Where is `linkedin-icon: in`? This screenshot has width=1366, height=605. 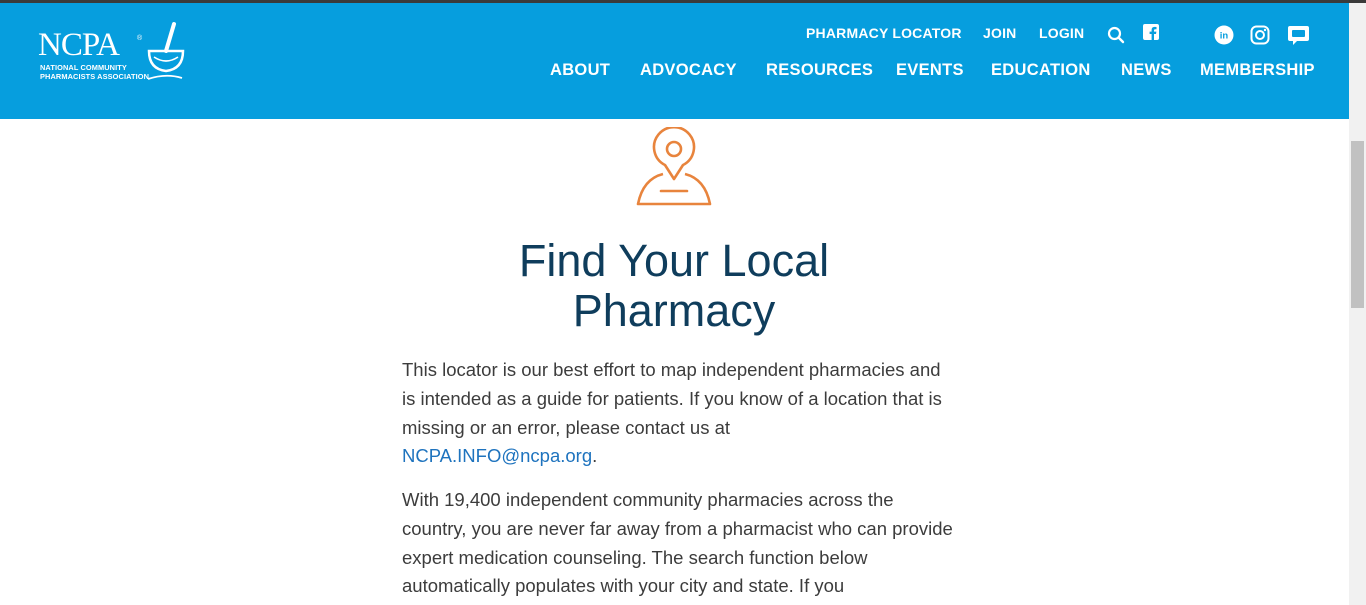
linkedin-icon: in is located at coordinates (1224, 35).